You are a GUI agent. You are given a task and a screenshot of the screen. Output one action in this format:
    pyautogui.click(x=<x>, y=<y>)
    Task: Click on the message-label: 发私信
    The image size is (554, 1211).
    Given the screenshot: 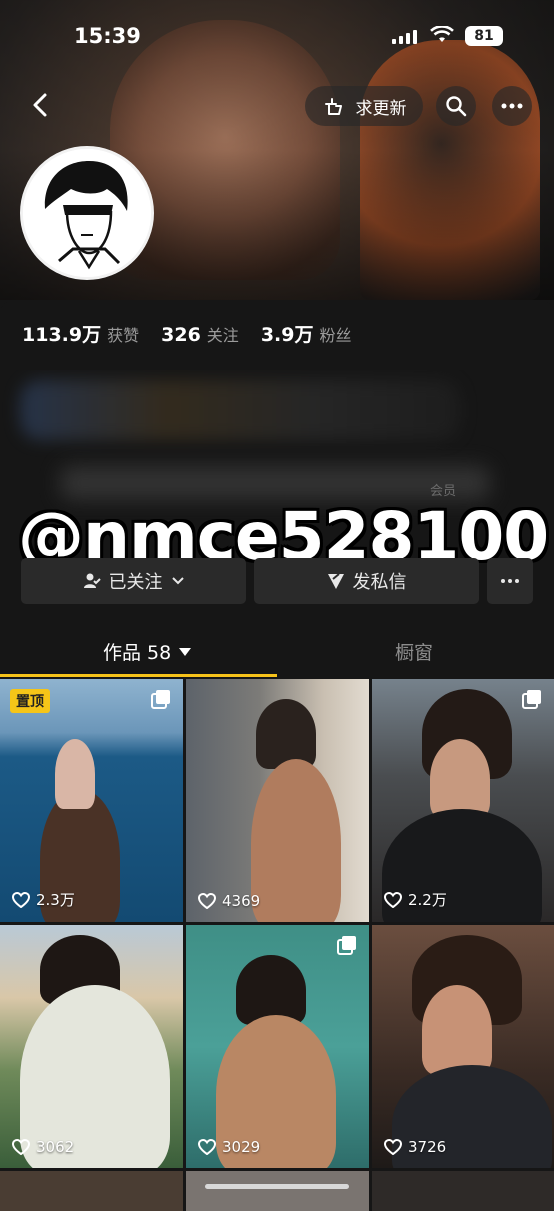 What is the action you would take?
    pyautogui.click(x=379, y=582)
    